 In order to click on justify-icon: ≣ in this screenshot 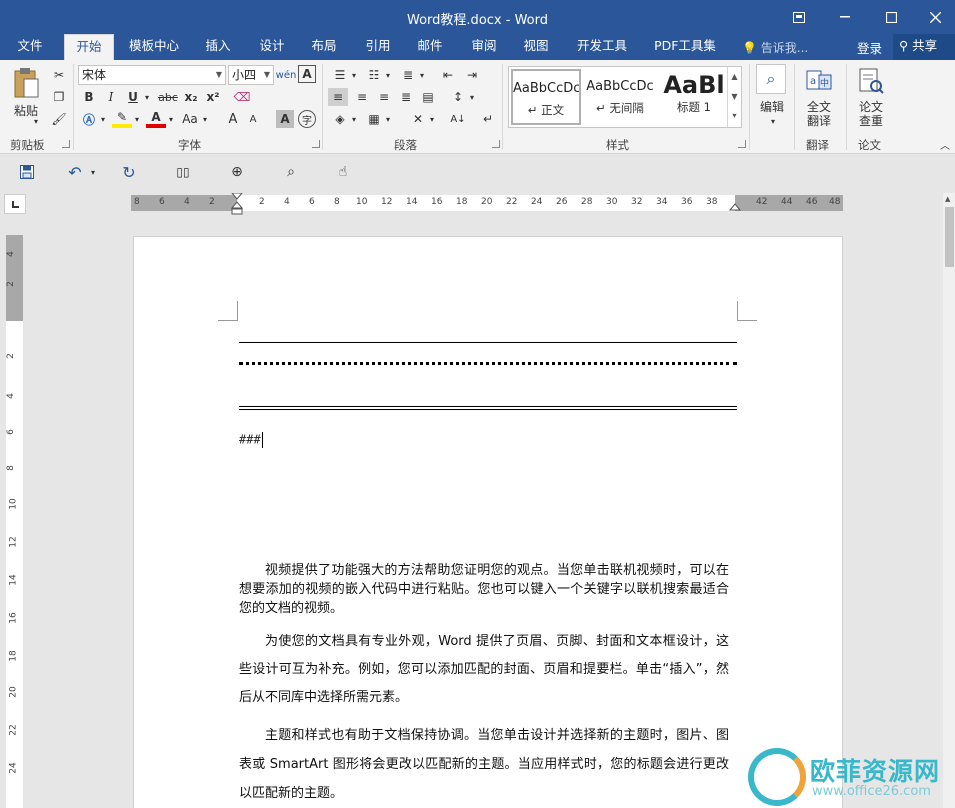, I will do `click(406, 97)`.